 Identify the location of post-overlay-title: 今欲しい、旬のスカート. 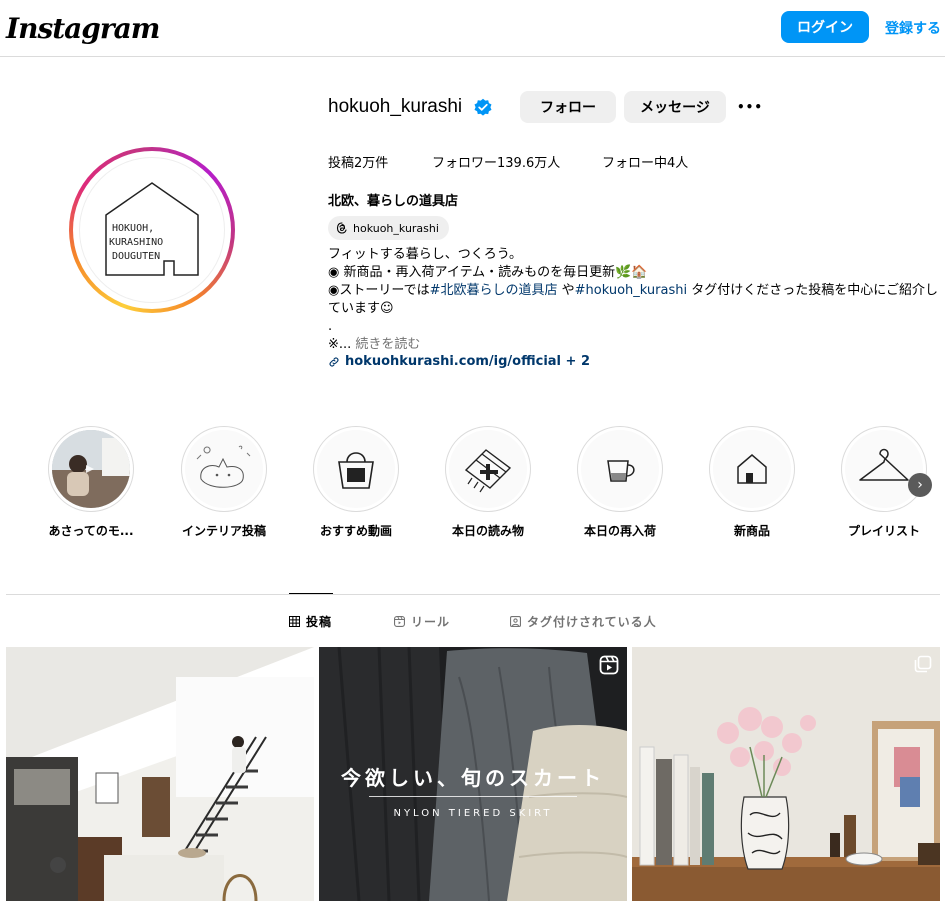
(473, 778).